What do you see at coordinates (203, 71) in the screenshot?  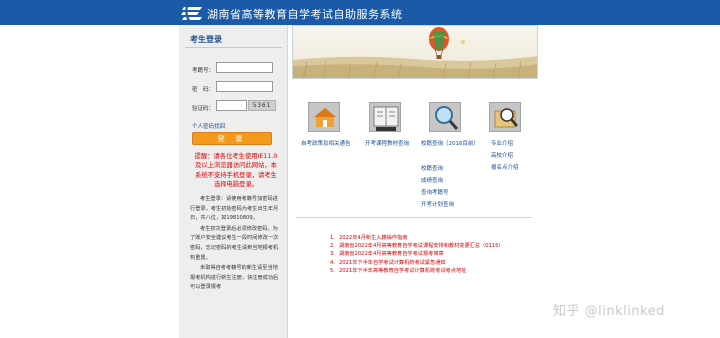 I see `exam-no-label: 考籍号：` at bounding box center [203, 71].